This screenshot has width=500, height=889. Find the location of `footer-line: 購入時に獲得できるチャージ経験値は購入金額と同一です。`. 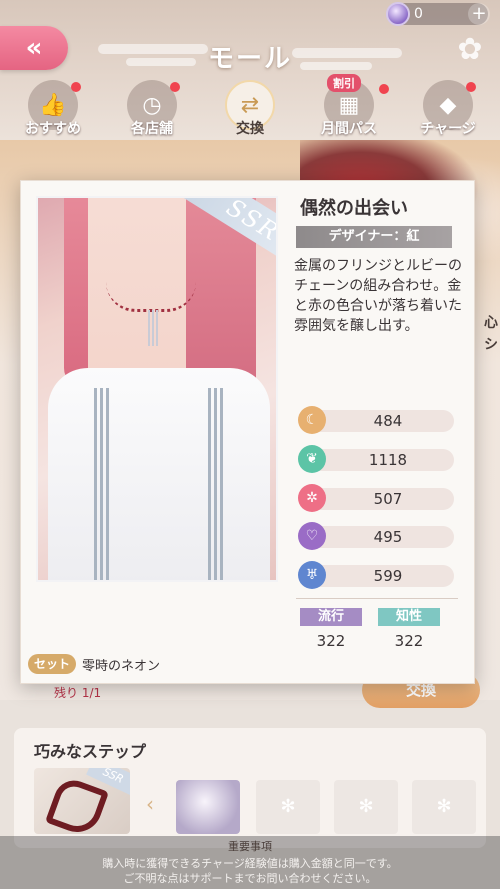

footer-line: 購入時に獲得できるチャージ経験値は購入金額と同一です。 is located at coordinates (250, 863).